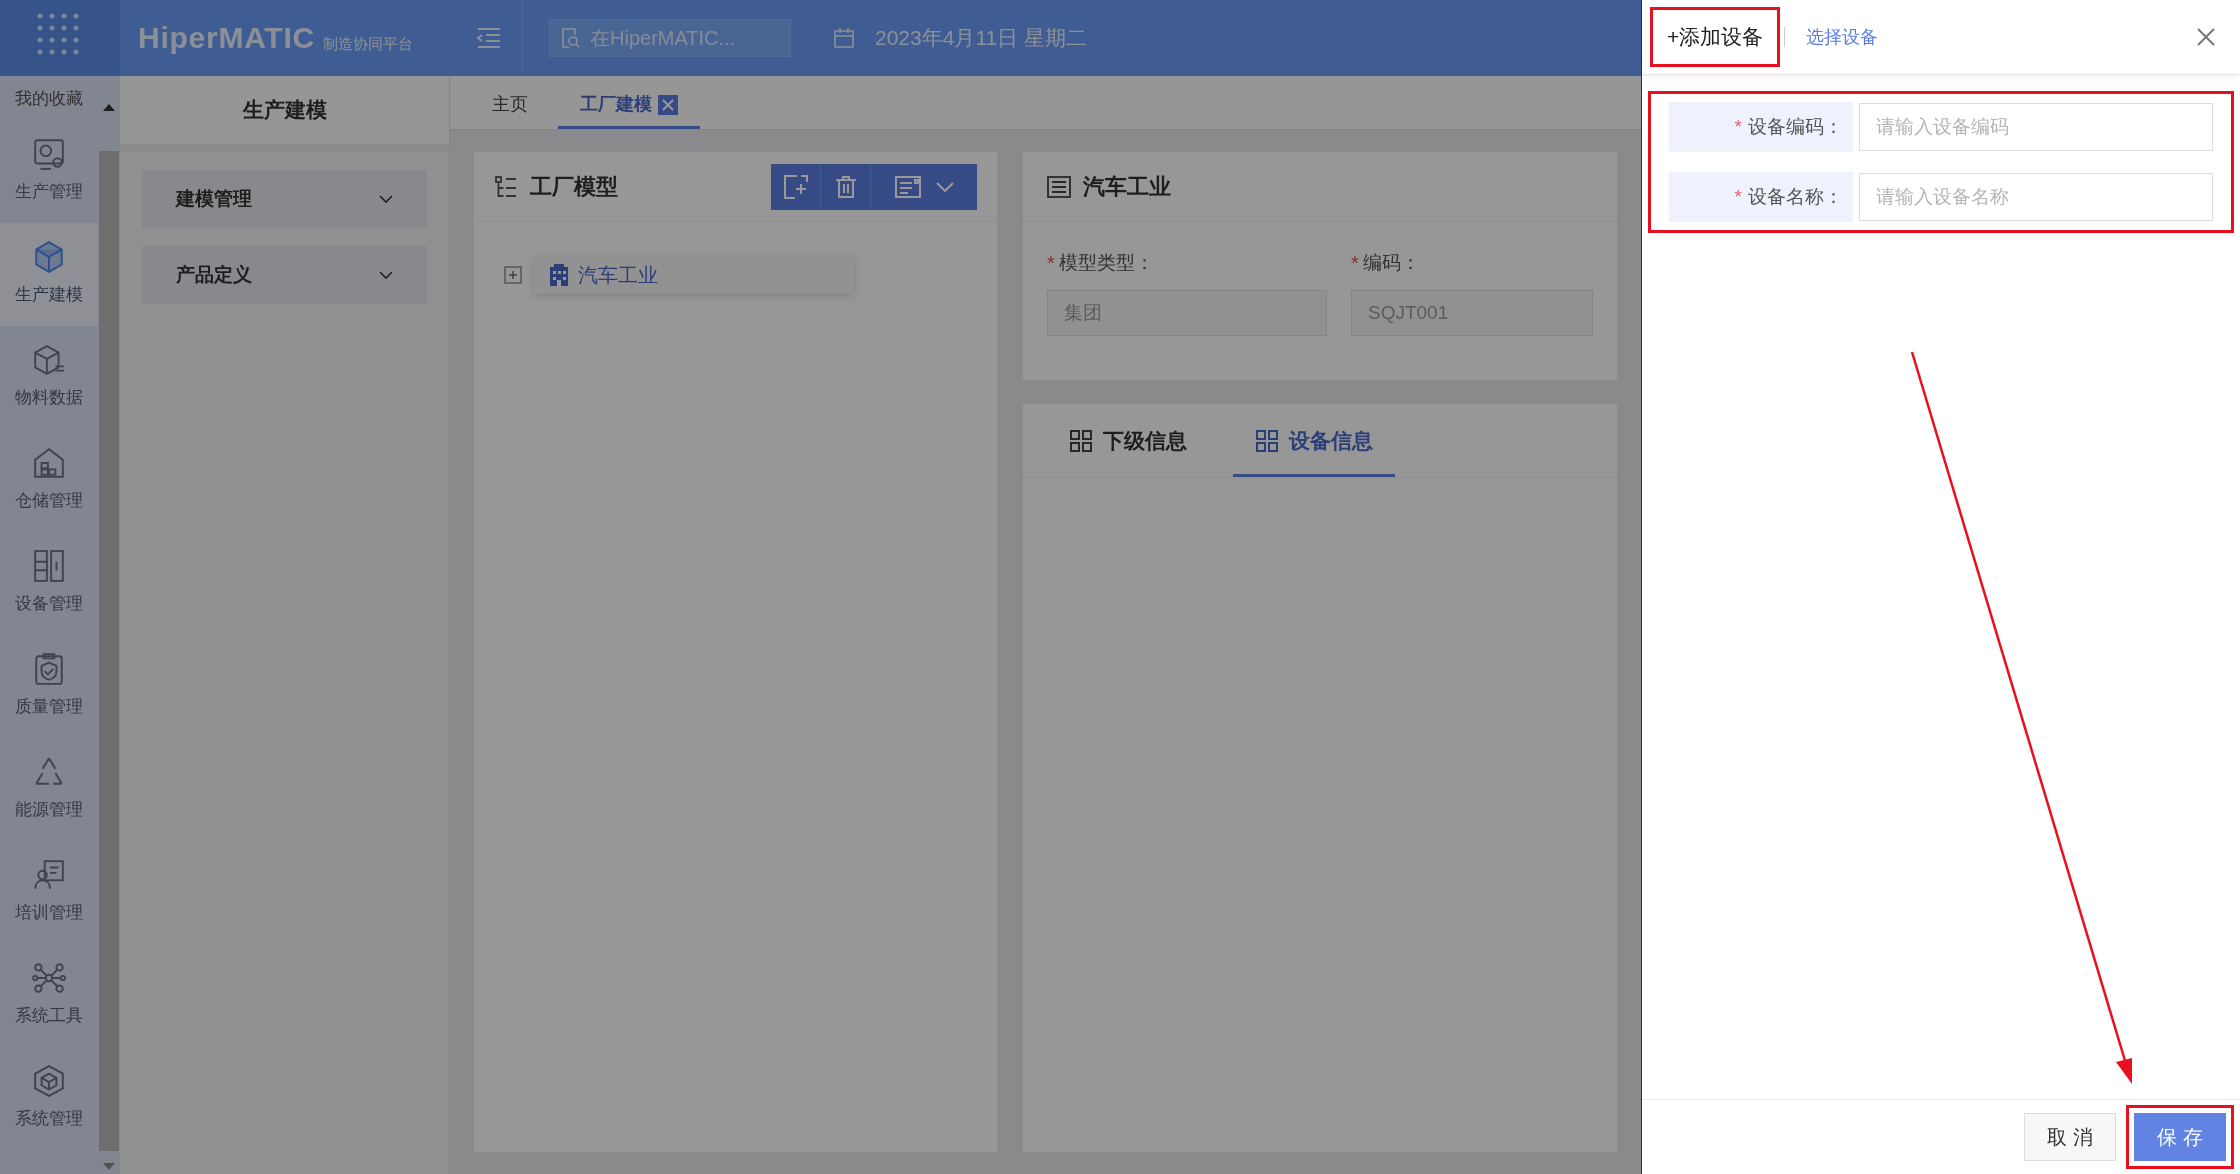 The width and height of the screenshot is (2240, 1174). Describe the element at coordinates (49, 463) in the screenshot. I see `warehouse-icon` at that location.